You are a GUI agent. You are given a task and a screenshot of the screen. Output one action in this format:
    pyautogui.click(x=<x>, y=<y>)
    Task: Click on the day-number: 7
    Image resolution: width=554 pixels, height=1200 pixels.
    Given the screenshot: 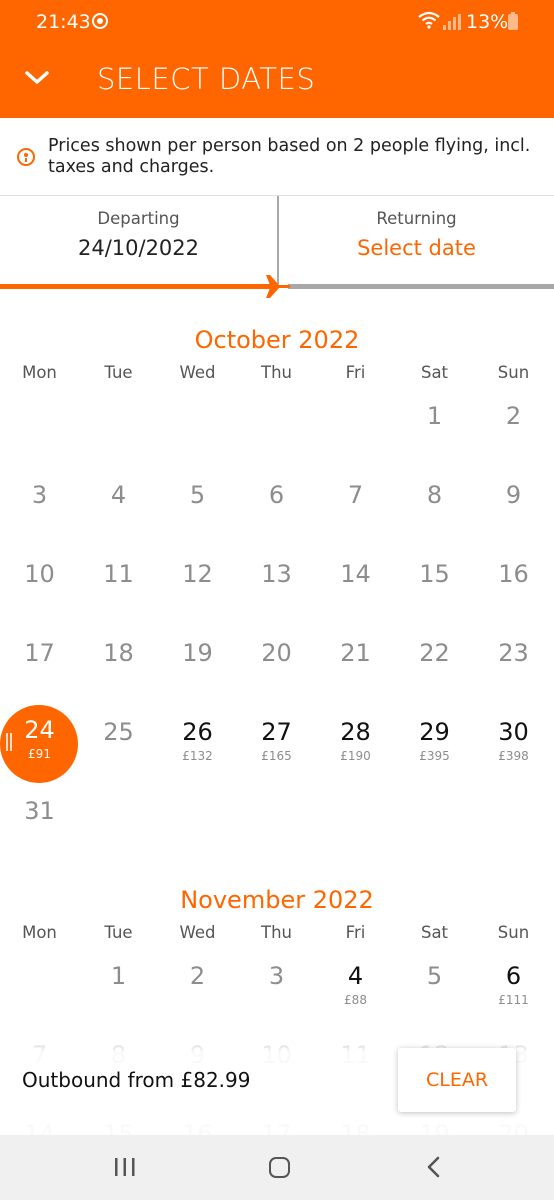 What is the action you would take?
    pyautogui.click(x=355, y=495)
    